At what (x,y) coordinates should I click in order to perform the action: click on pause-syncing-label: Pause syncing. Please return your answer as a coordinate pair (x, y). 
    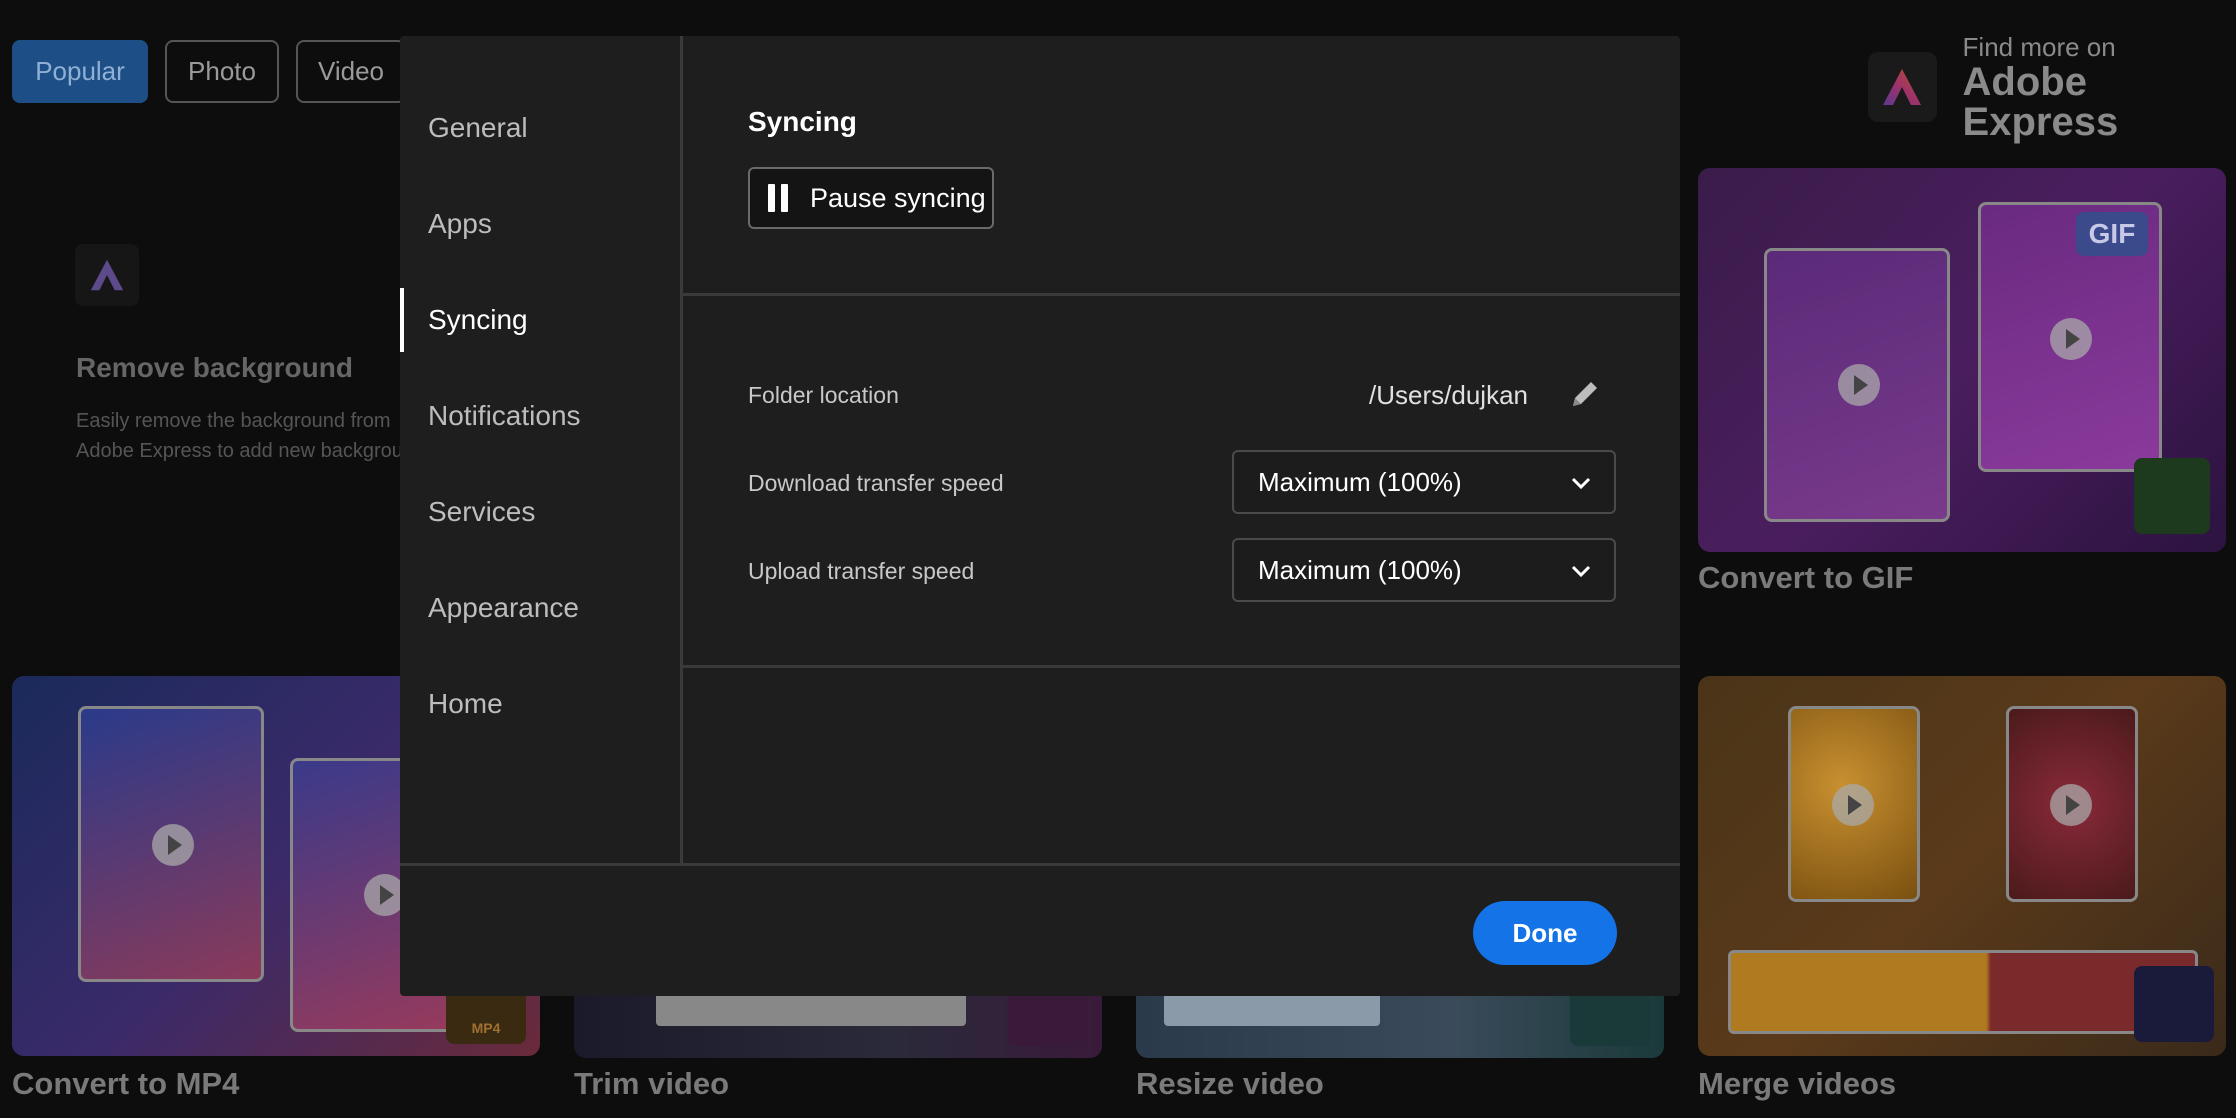
    Looking at the image, I should click on (898, 198).